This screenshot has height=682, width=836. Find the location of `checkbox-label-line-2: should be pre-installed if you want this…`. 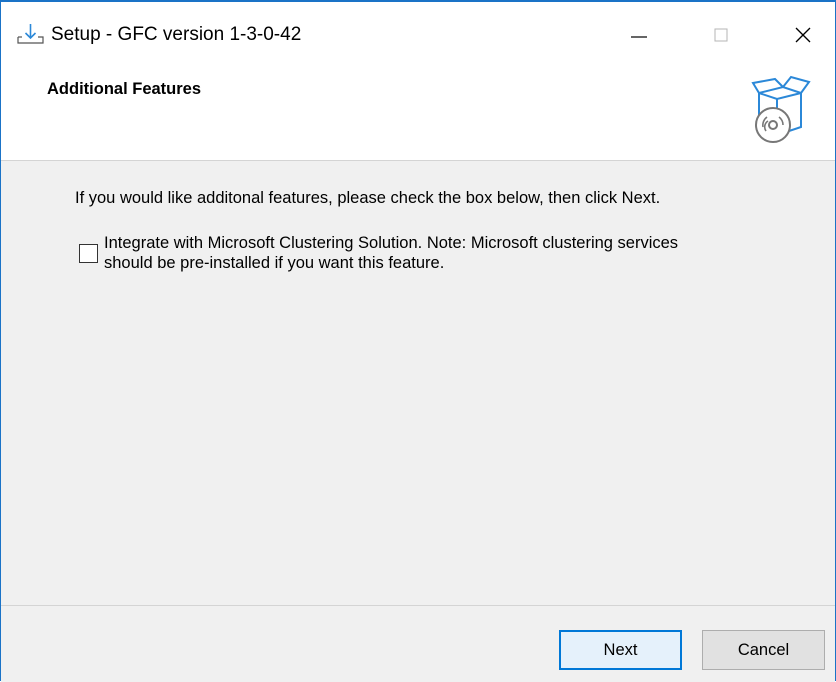

checkbox-label-line-2: should be pre-installed if you want this… is located at coordinates (274, 263).